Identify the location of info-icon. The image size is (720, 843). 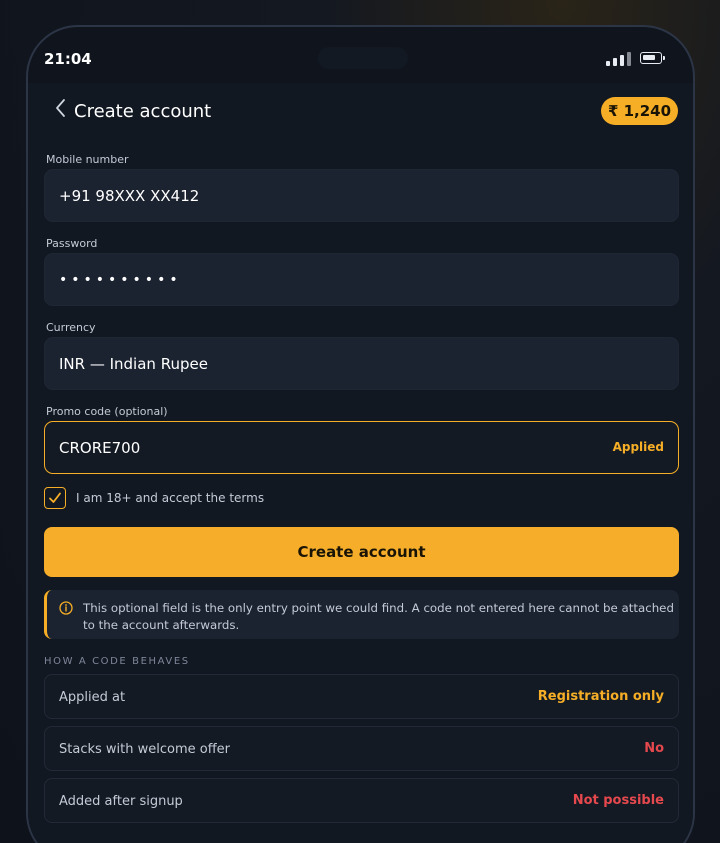
(66, 608).